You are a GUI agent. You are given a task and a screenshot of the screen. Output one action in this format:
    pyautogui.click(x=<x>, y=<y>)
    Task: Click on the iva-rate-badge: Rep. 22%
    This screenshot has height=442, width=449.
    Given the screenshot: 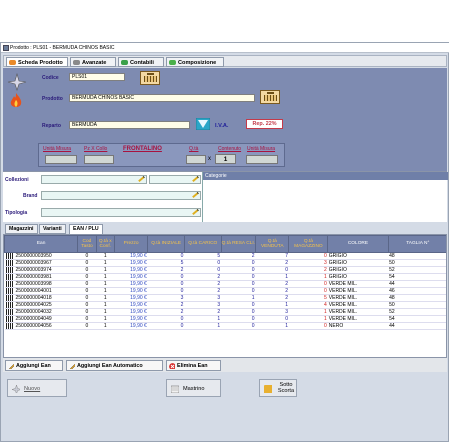 What is the action you would take?
    pyautogui.click(x=264, y=124)
    